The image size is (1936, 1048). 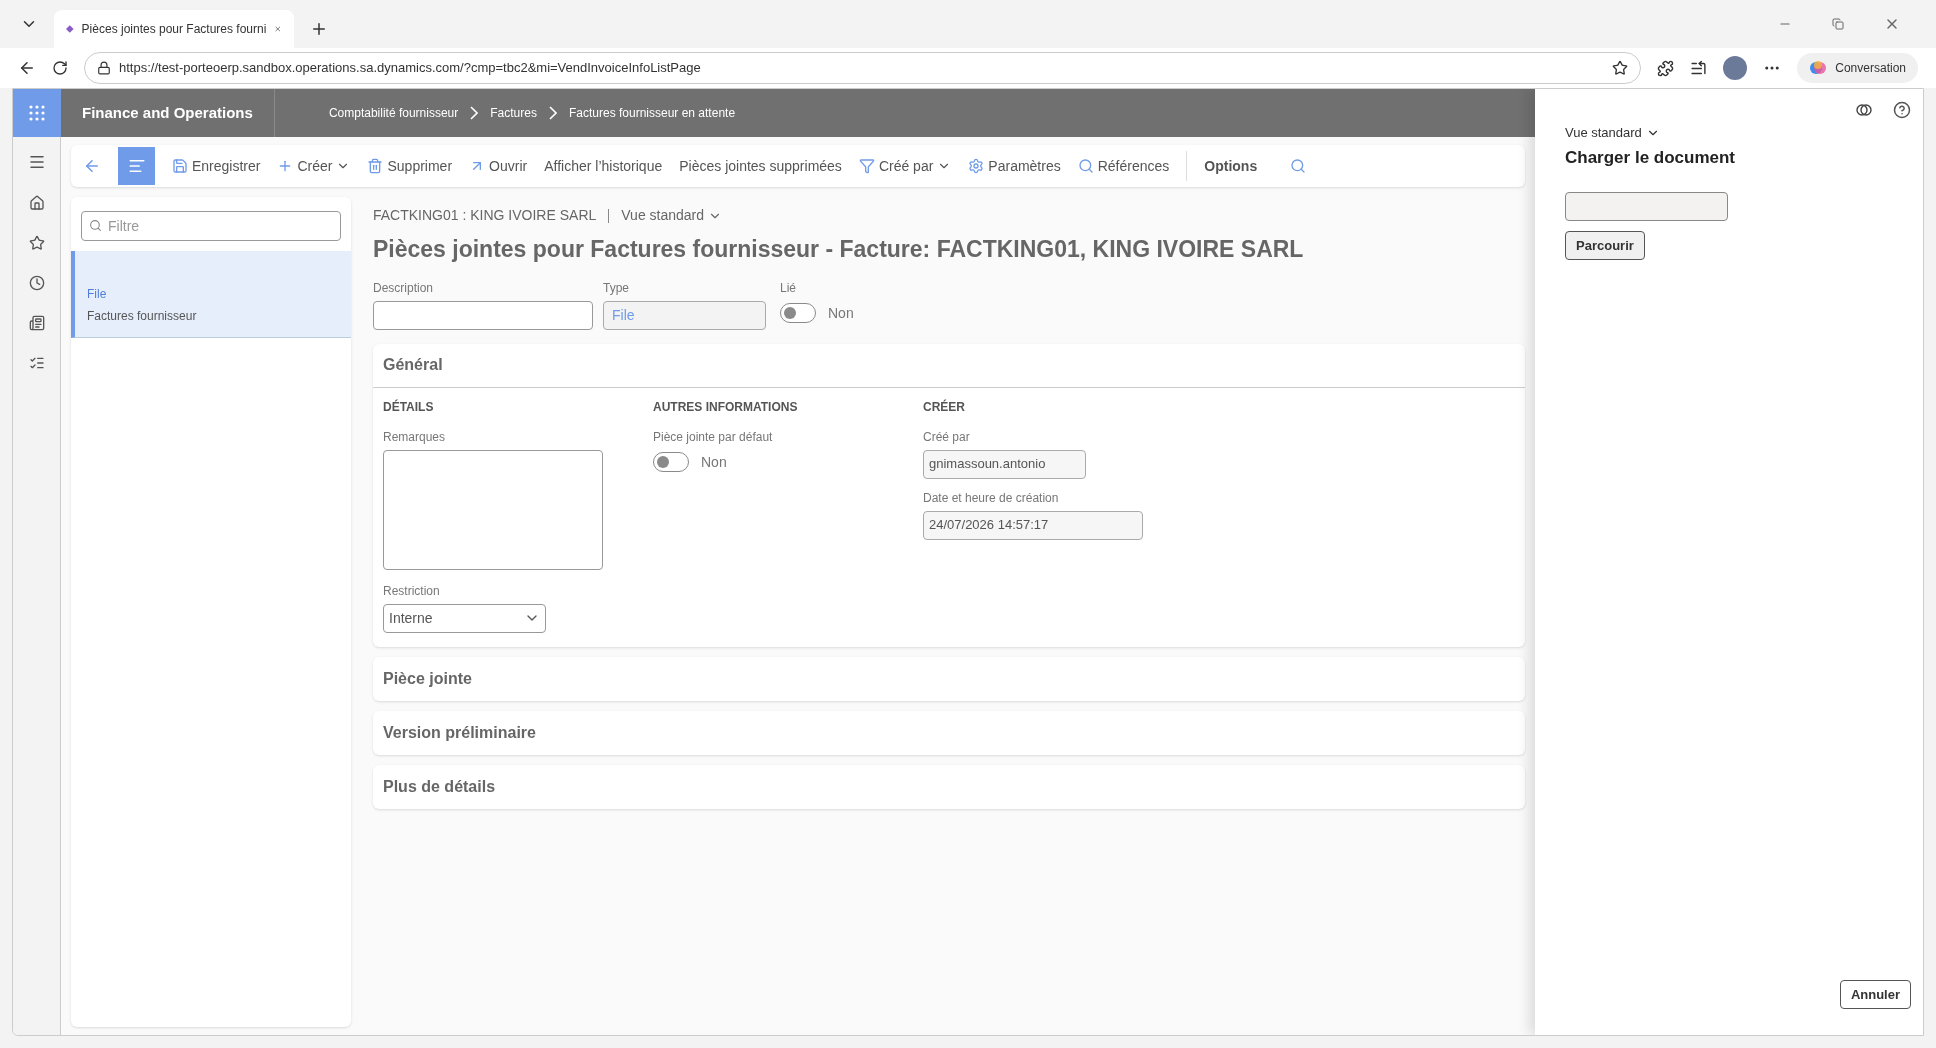 What do you see at coordinates (976, 166) in the screenshot?
I see `settings-icon` at bounding box center [976, 166].